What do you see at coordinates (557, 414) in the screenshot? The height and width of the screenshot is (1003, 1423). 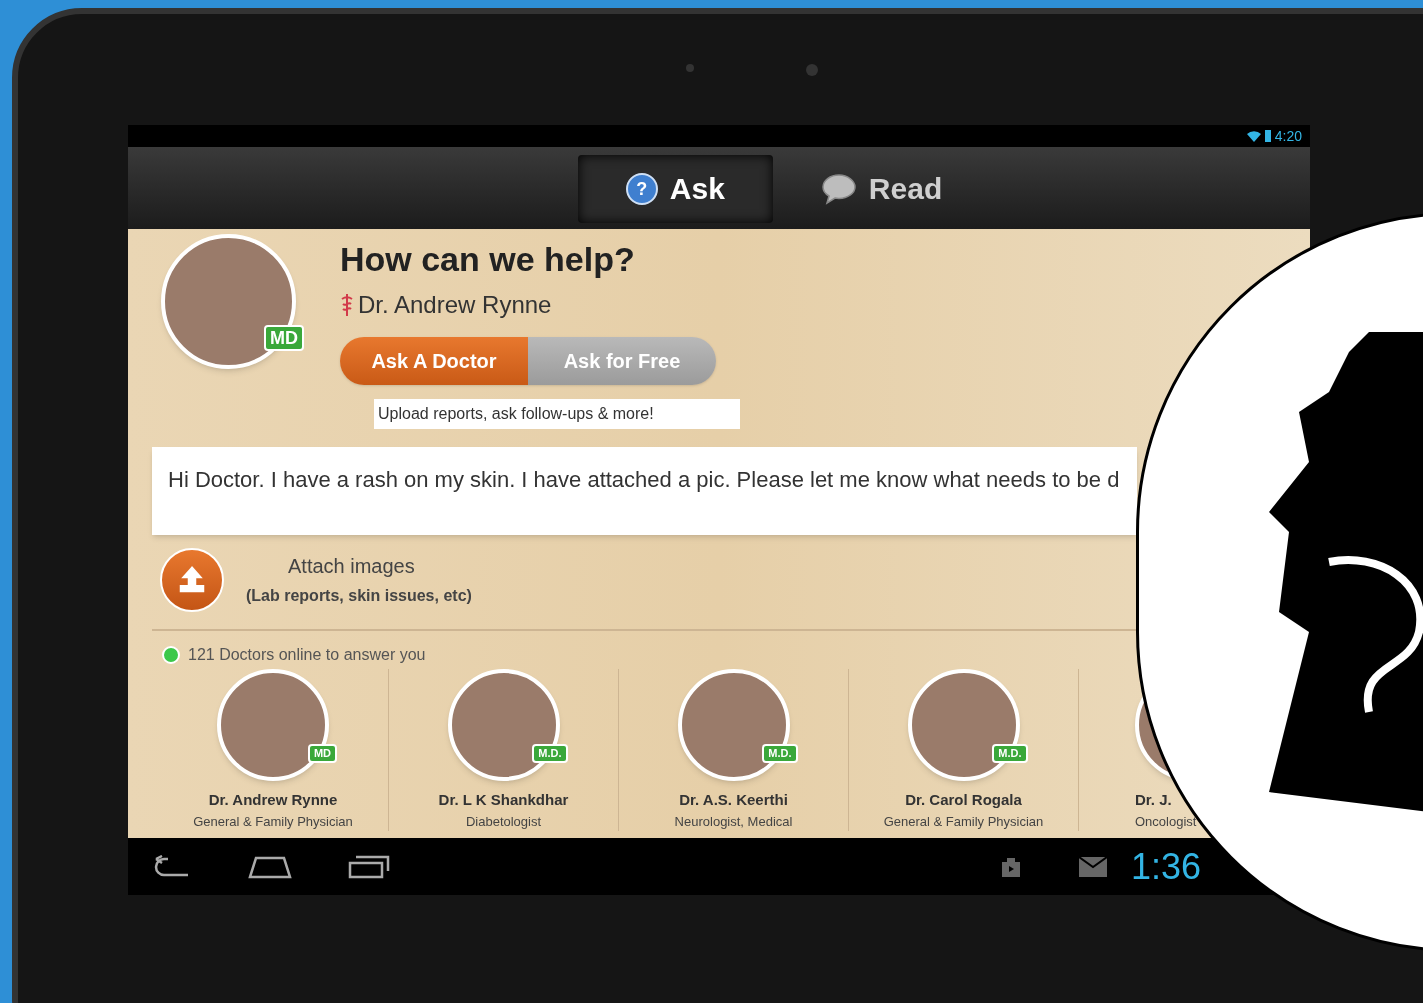 I see `tooltip: Upload reports, ask follow-ups & more!` at bounding box center [557, 414].